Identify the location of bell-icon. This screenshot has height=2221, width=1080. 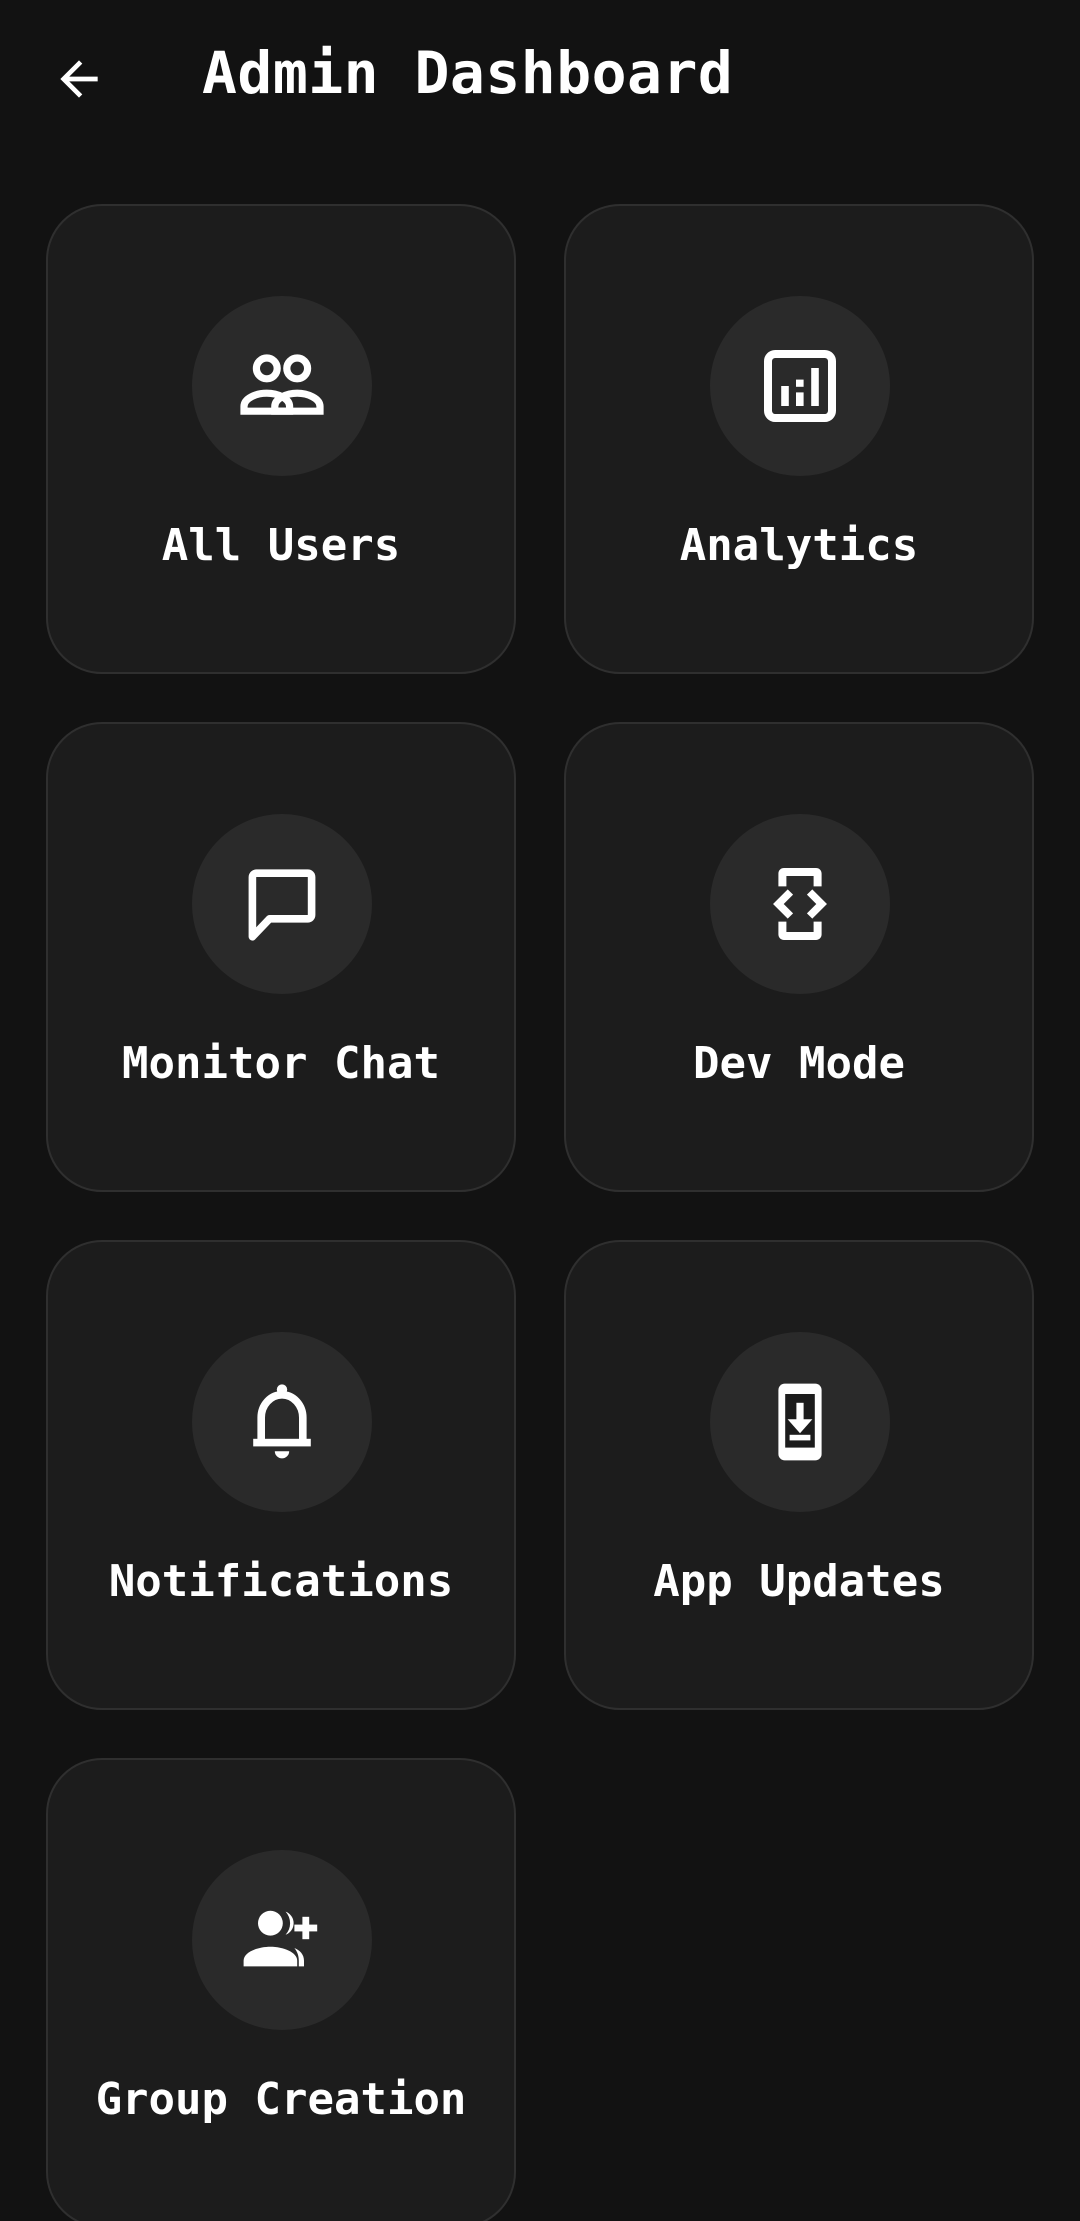
(282, 1421).